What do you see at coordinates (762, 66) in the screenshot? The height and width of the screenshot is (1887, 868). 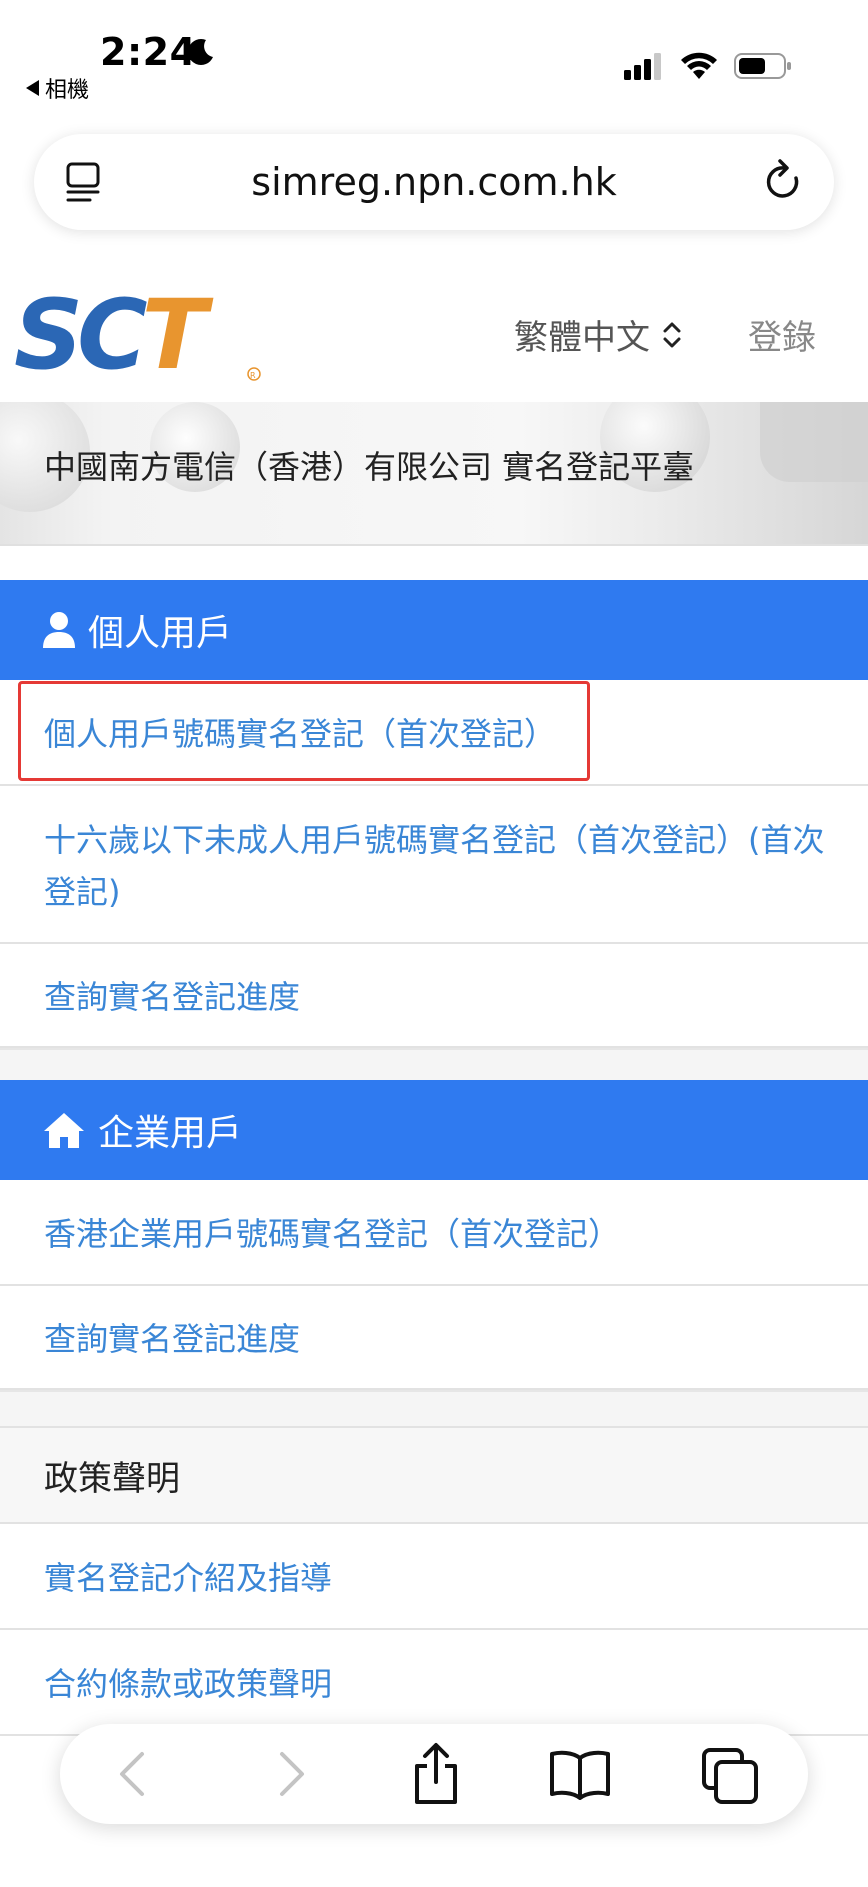 I see `battery-icon` at bounding box center [762, 66].